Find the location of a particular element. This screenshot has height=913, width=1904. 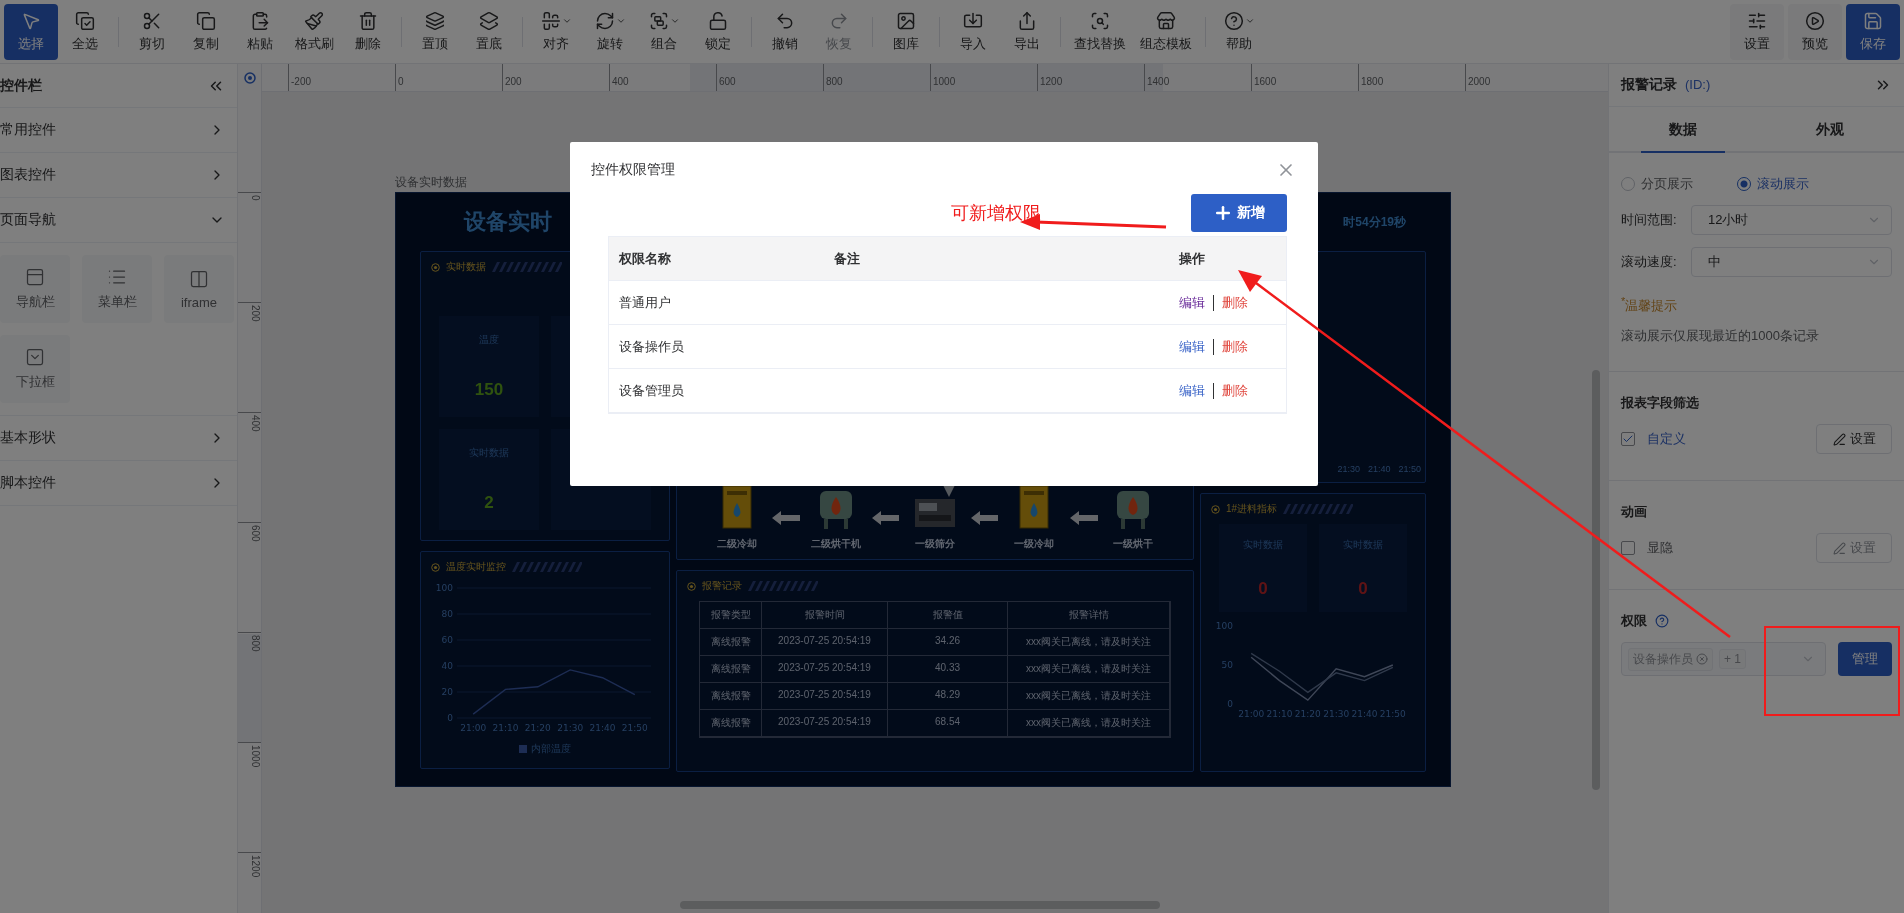

toolbar-button: 导出 is located at coordinates (1027, 31).